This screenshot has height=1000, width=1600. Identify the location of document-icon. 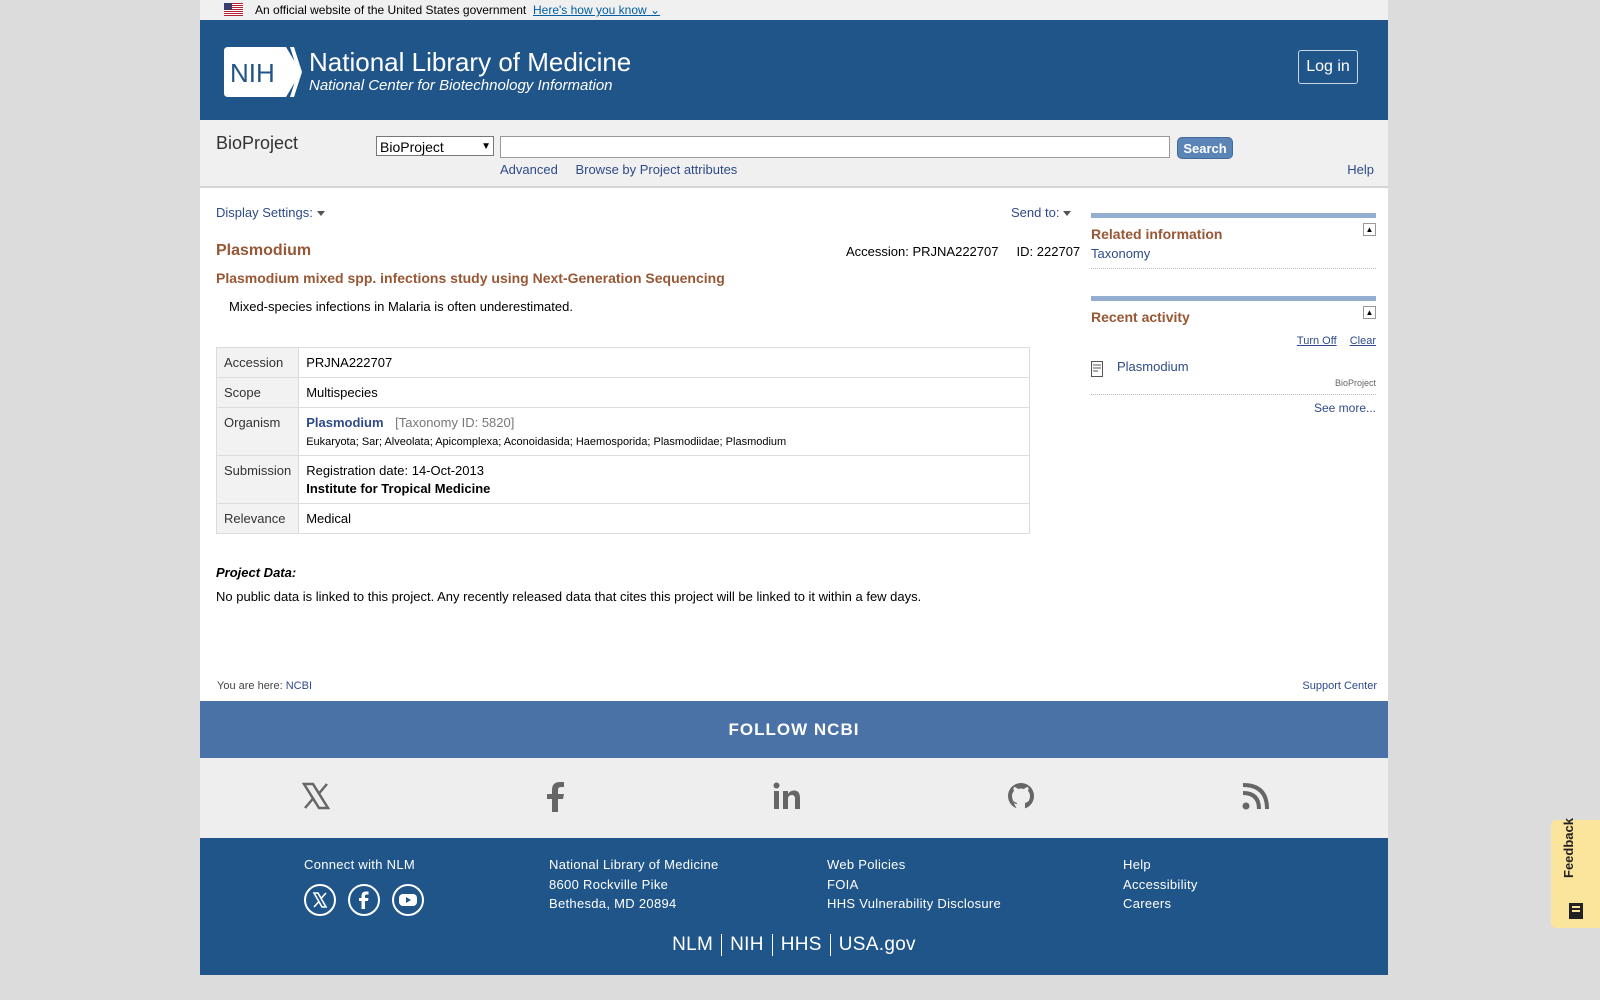
(1097, 369).